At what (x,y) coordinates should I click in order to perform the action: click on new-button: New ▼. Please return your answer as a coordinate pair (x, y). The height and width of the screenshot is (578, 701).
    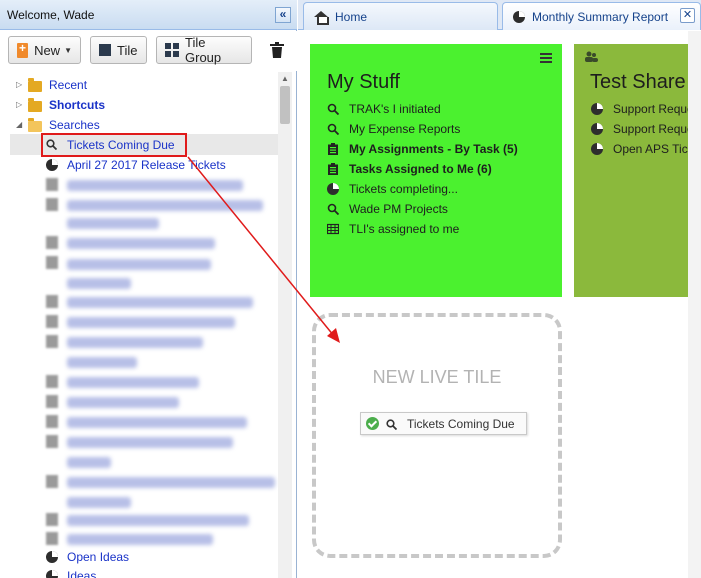
    Looking at the image, I should click on (44, 50).